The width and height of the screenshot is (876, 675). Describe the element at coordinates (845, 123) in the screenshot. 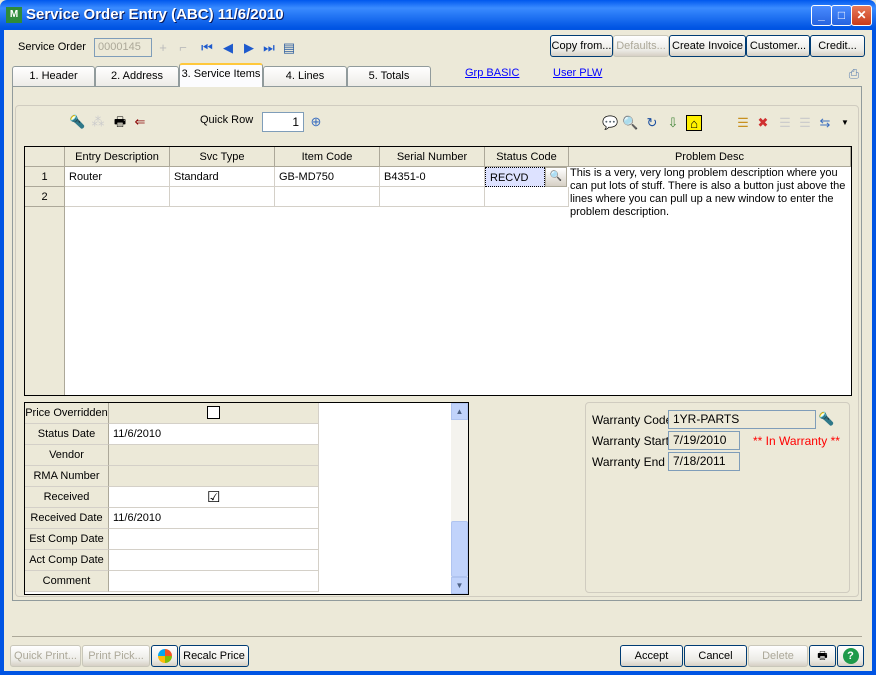

I see `dropdown-arrow-icon: ▼` at that location.